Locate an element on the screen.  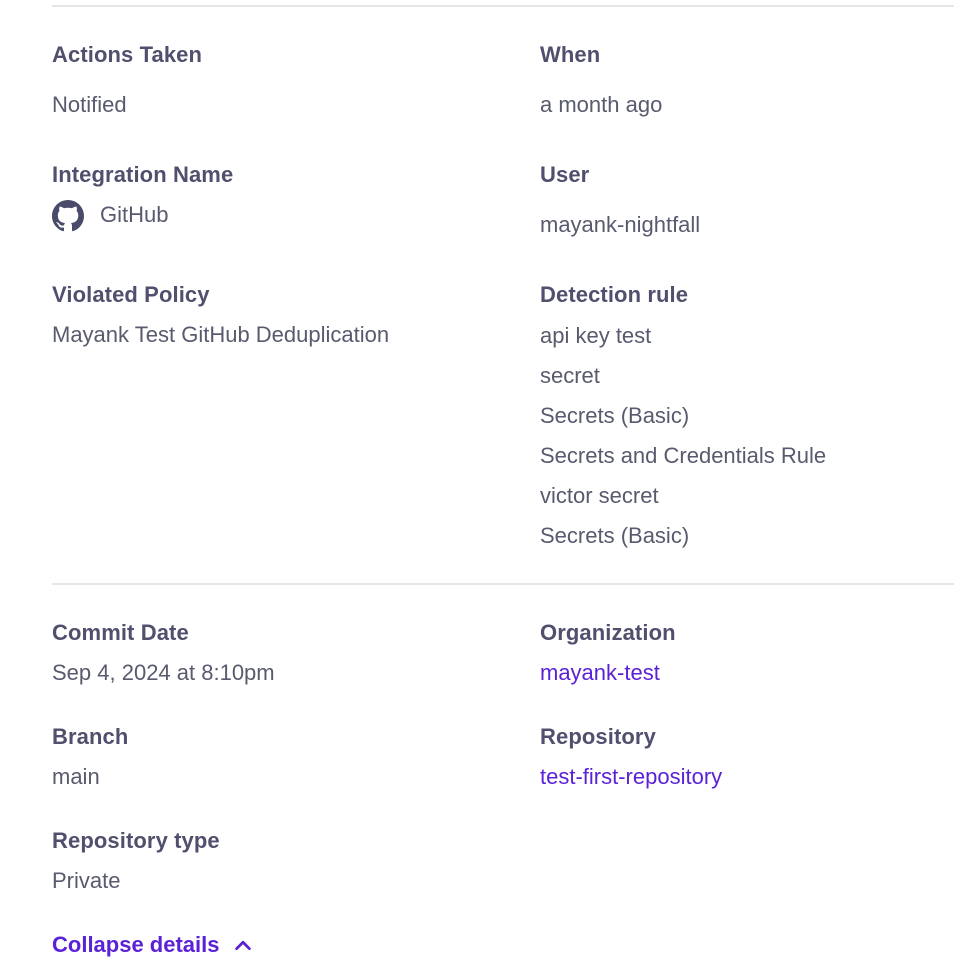
organization-link: mayank-test is located at coordinates (600, 673).